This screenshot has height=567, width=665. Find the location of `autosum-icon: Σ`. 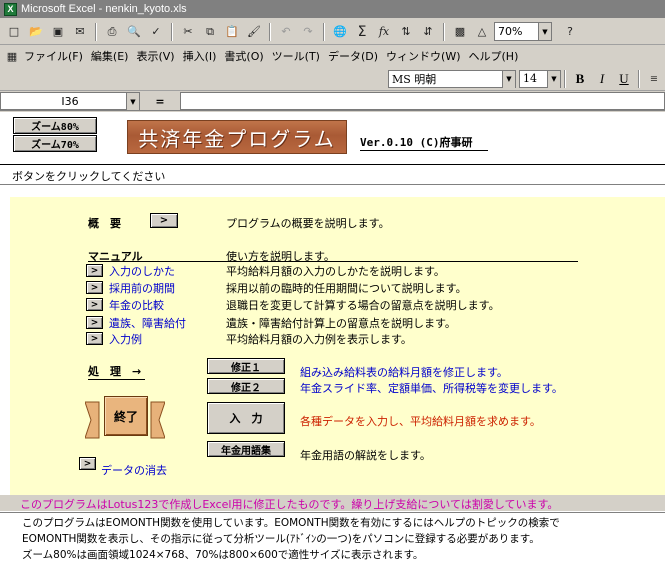

autosum-icon: Σ is located at coordinates (362, 32).